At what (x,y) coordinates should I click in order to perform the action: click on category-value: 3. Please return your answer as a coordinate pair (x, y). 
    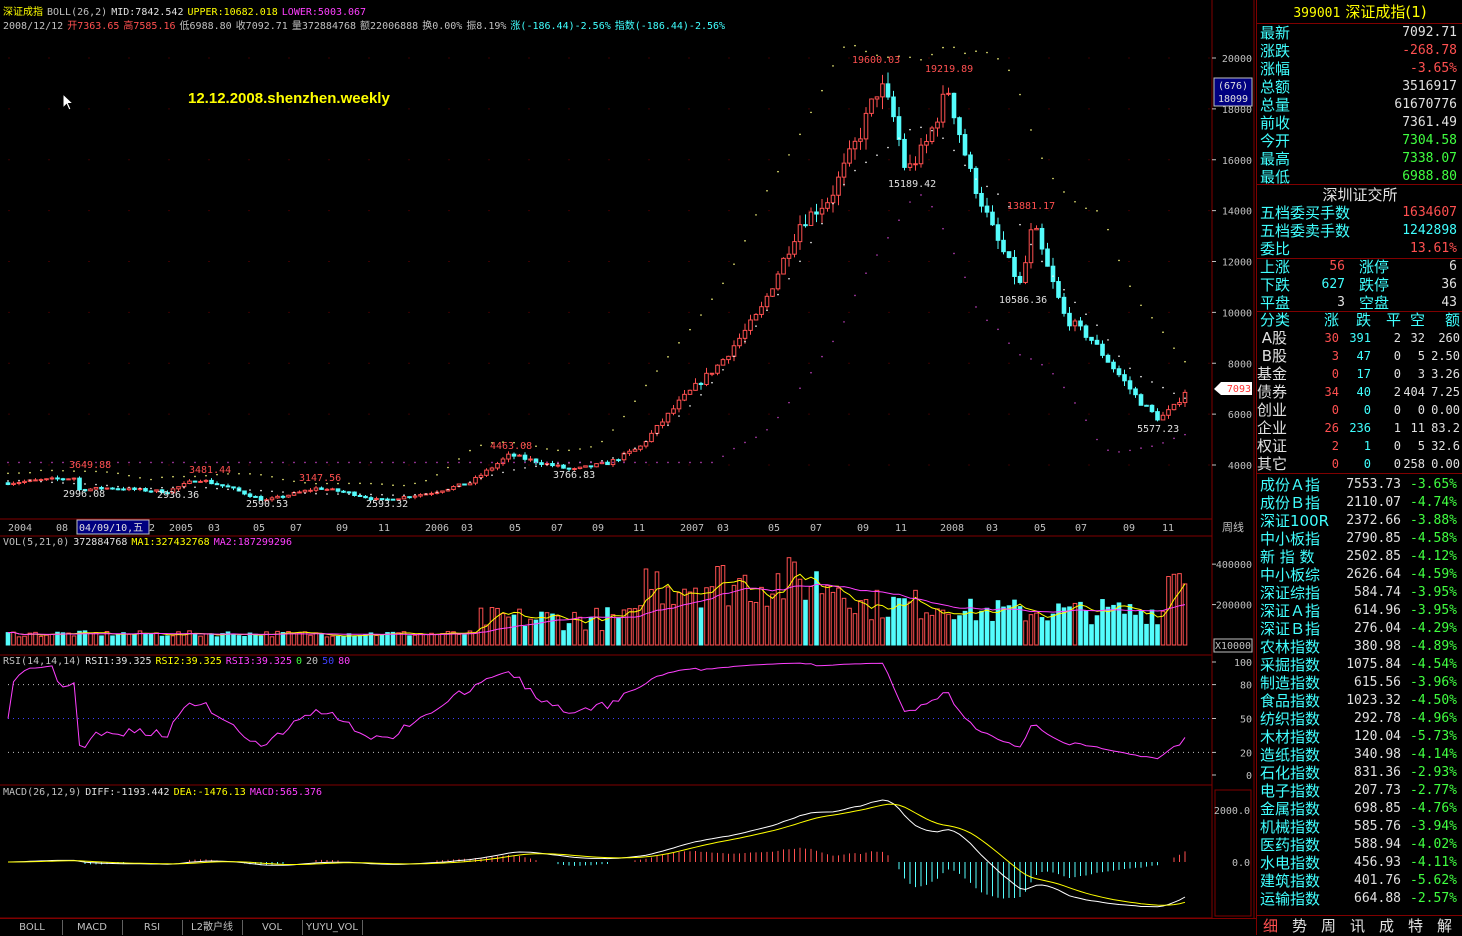
    Looking at the image, I should click on (1335, 356).